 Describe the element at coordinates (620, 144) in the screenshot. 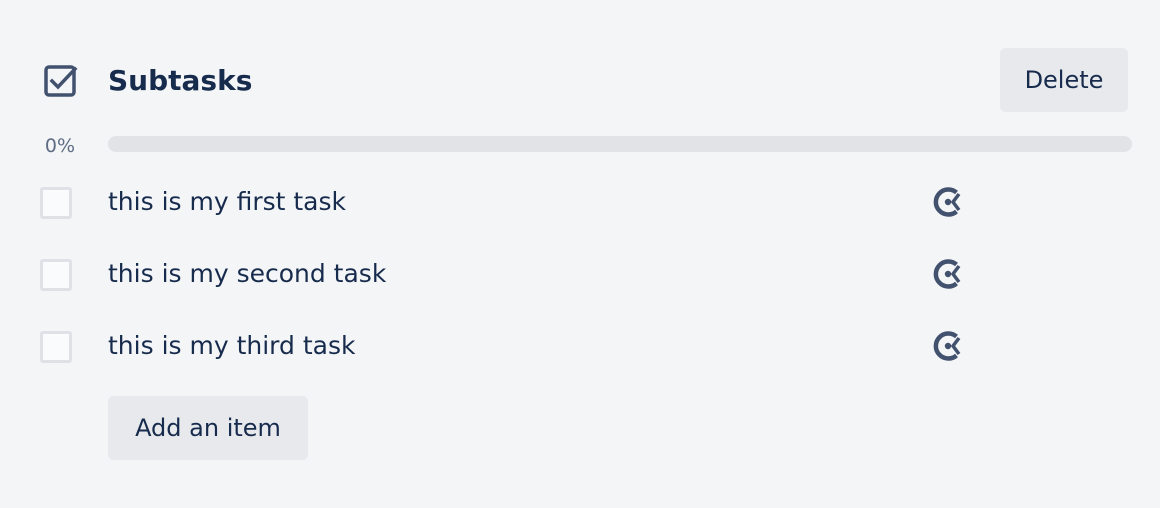

I see `progress-bar` at that location.